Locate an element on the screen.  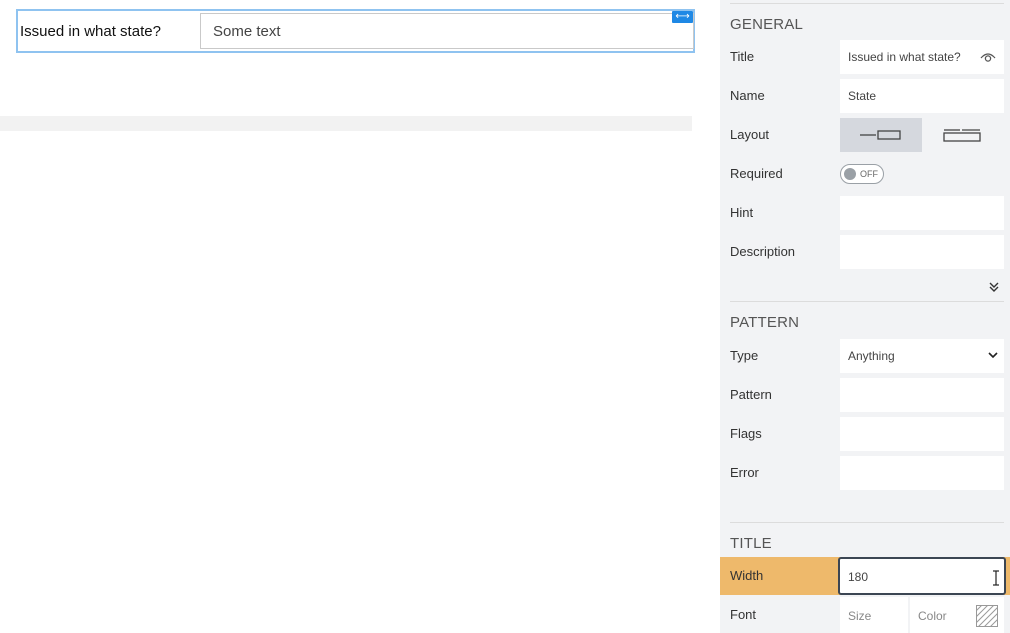
layout-inline-option is located at coordinates (881, 135).